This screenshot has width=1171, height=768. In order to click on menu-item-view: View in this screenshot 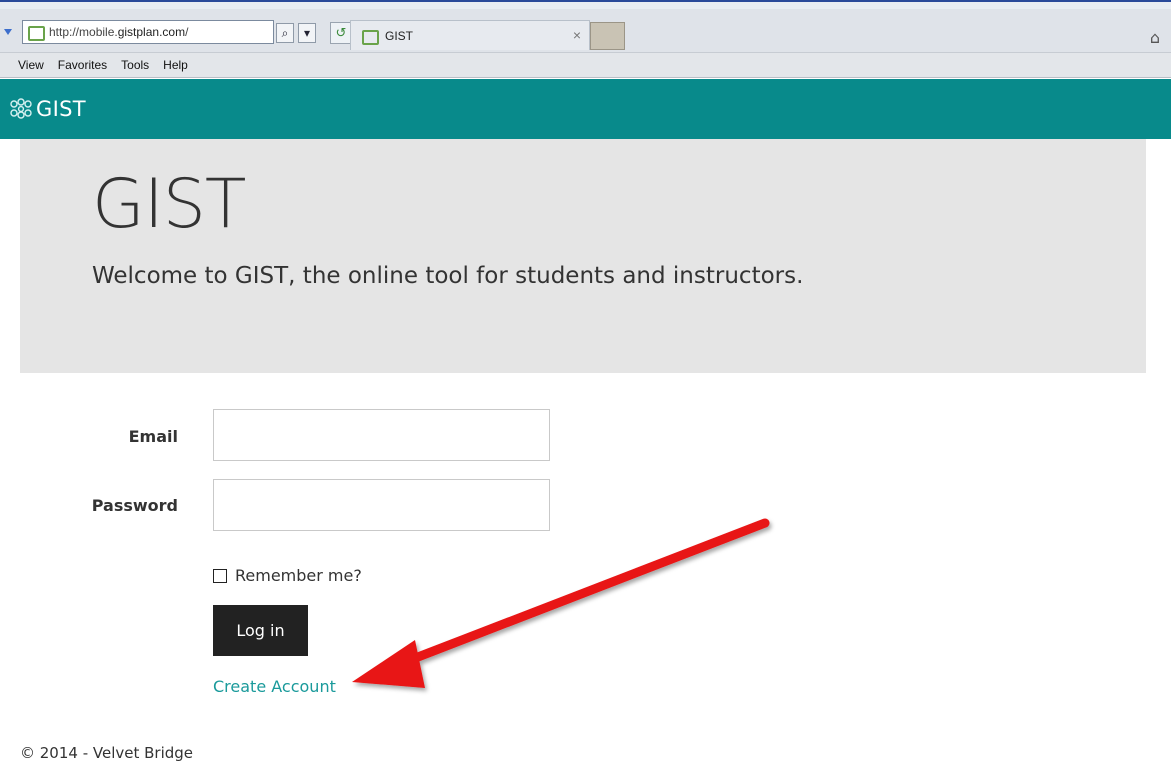, I will do `click(31, 65)`.